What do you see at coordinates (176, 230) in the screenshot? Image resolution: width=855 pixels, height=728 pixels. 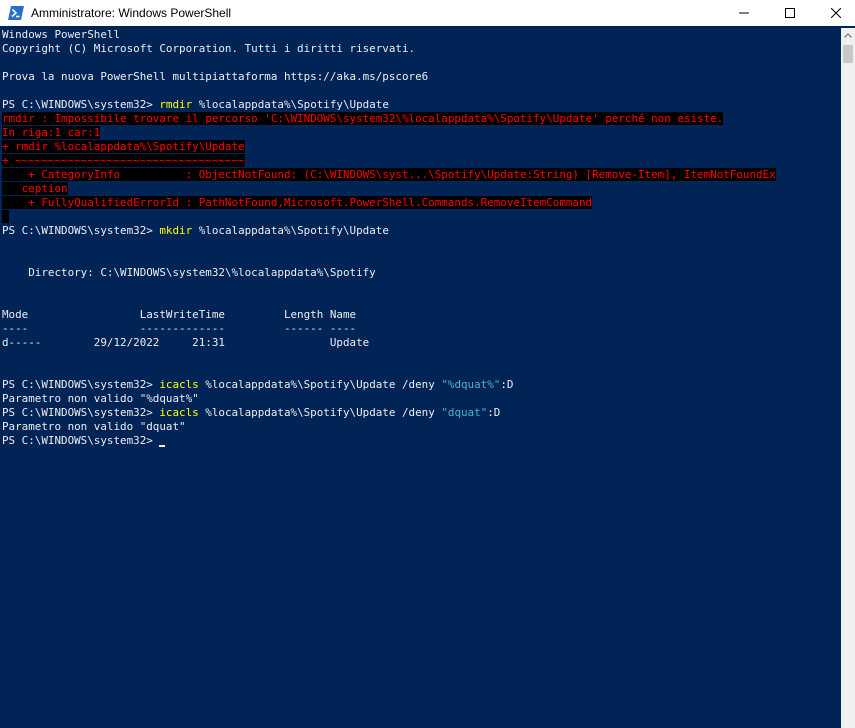 I see `command-name: mkdir` at bounding box center [176, 230].